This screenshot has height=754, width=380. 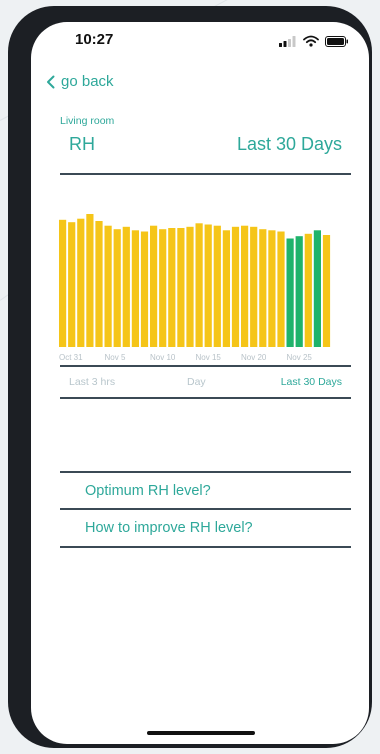 What do you see at coordinates (336, 41) in the screenshot?
I see `battery-icon` at bounding box center [336, 41].